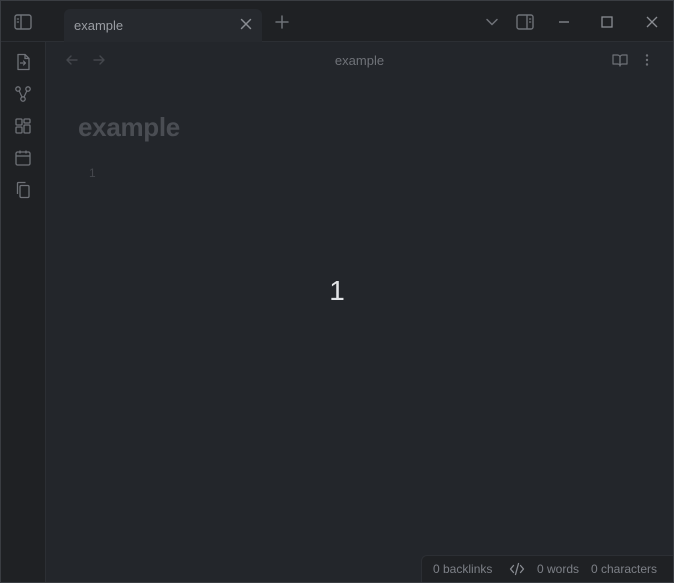 This screenshot has width=674, height=583. I want to click on word-count: 0 words, so click(558, 569).